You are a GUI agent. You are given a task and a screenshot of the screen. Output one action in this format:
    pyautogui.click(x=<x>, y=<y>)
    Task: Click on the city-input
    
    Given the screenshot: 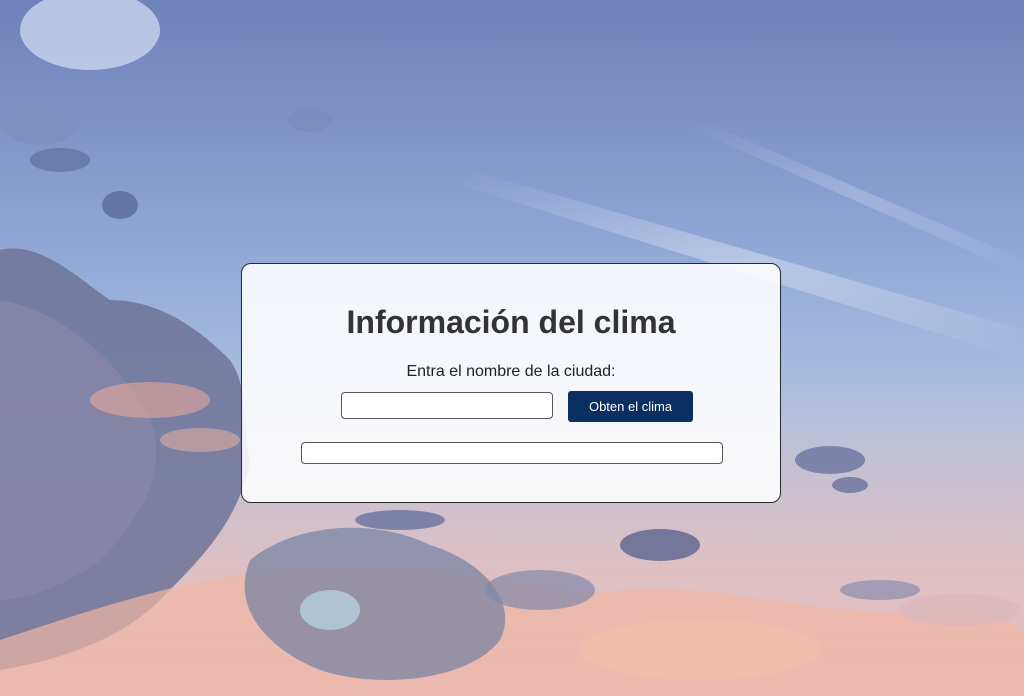 What is the action you would take?
    pyautogui.click(x=447, y=405)
    